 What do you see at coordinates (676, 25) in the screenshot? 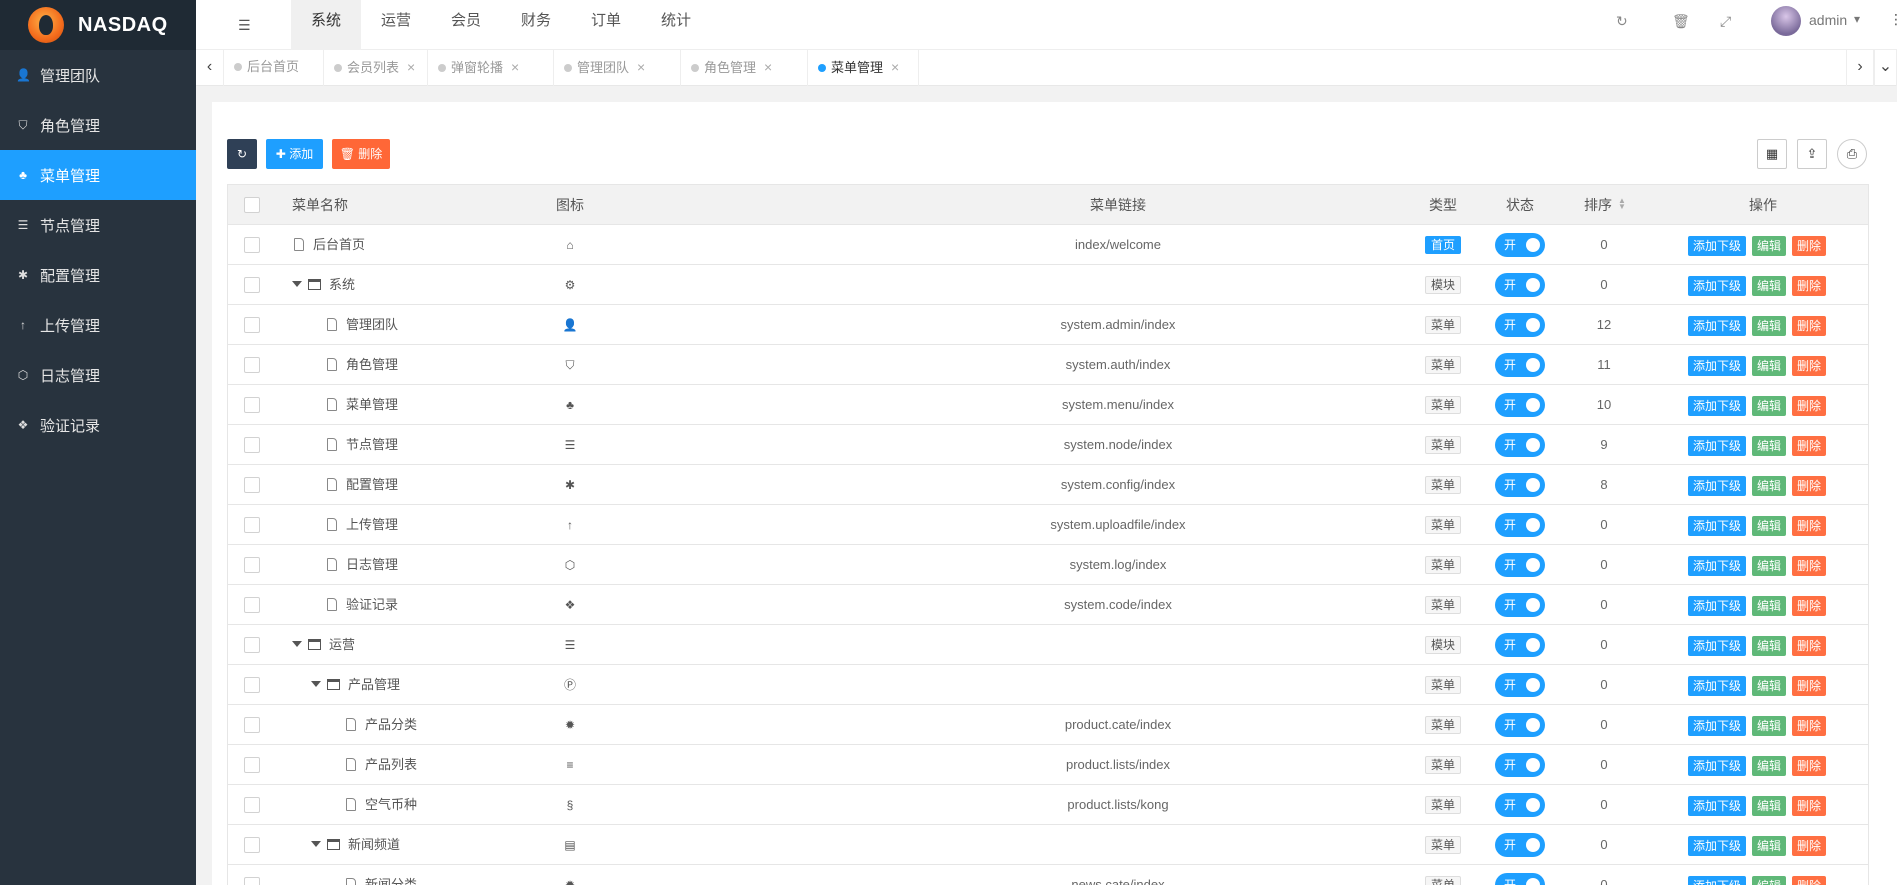
I see `top-tab: 统计` at bounding box center [676, 25].